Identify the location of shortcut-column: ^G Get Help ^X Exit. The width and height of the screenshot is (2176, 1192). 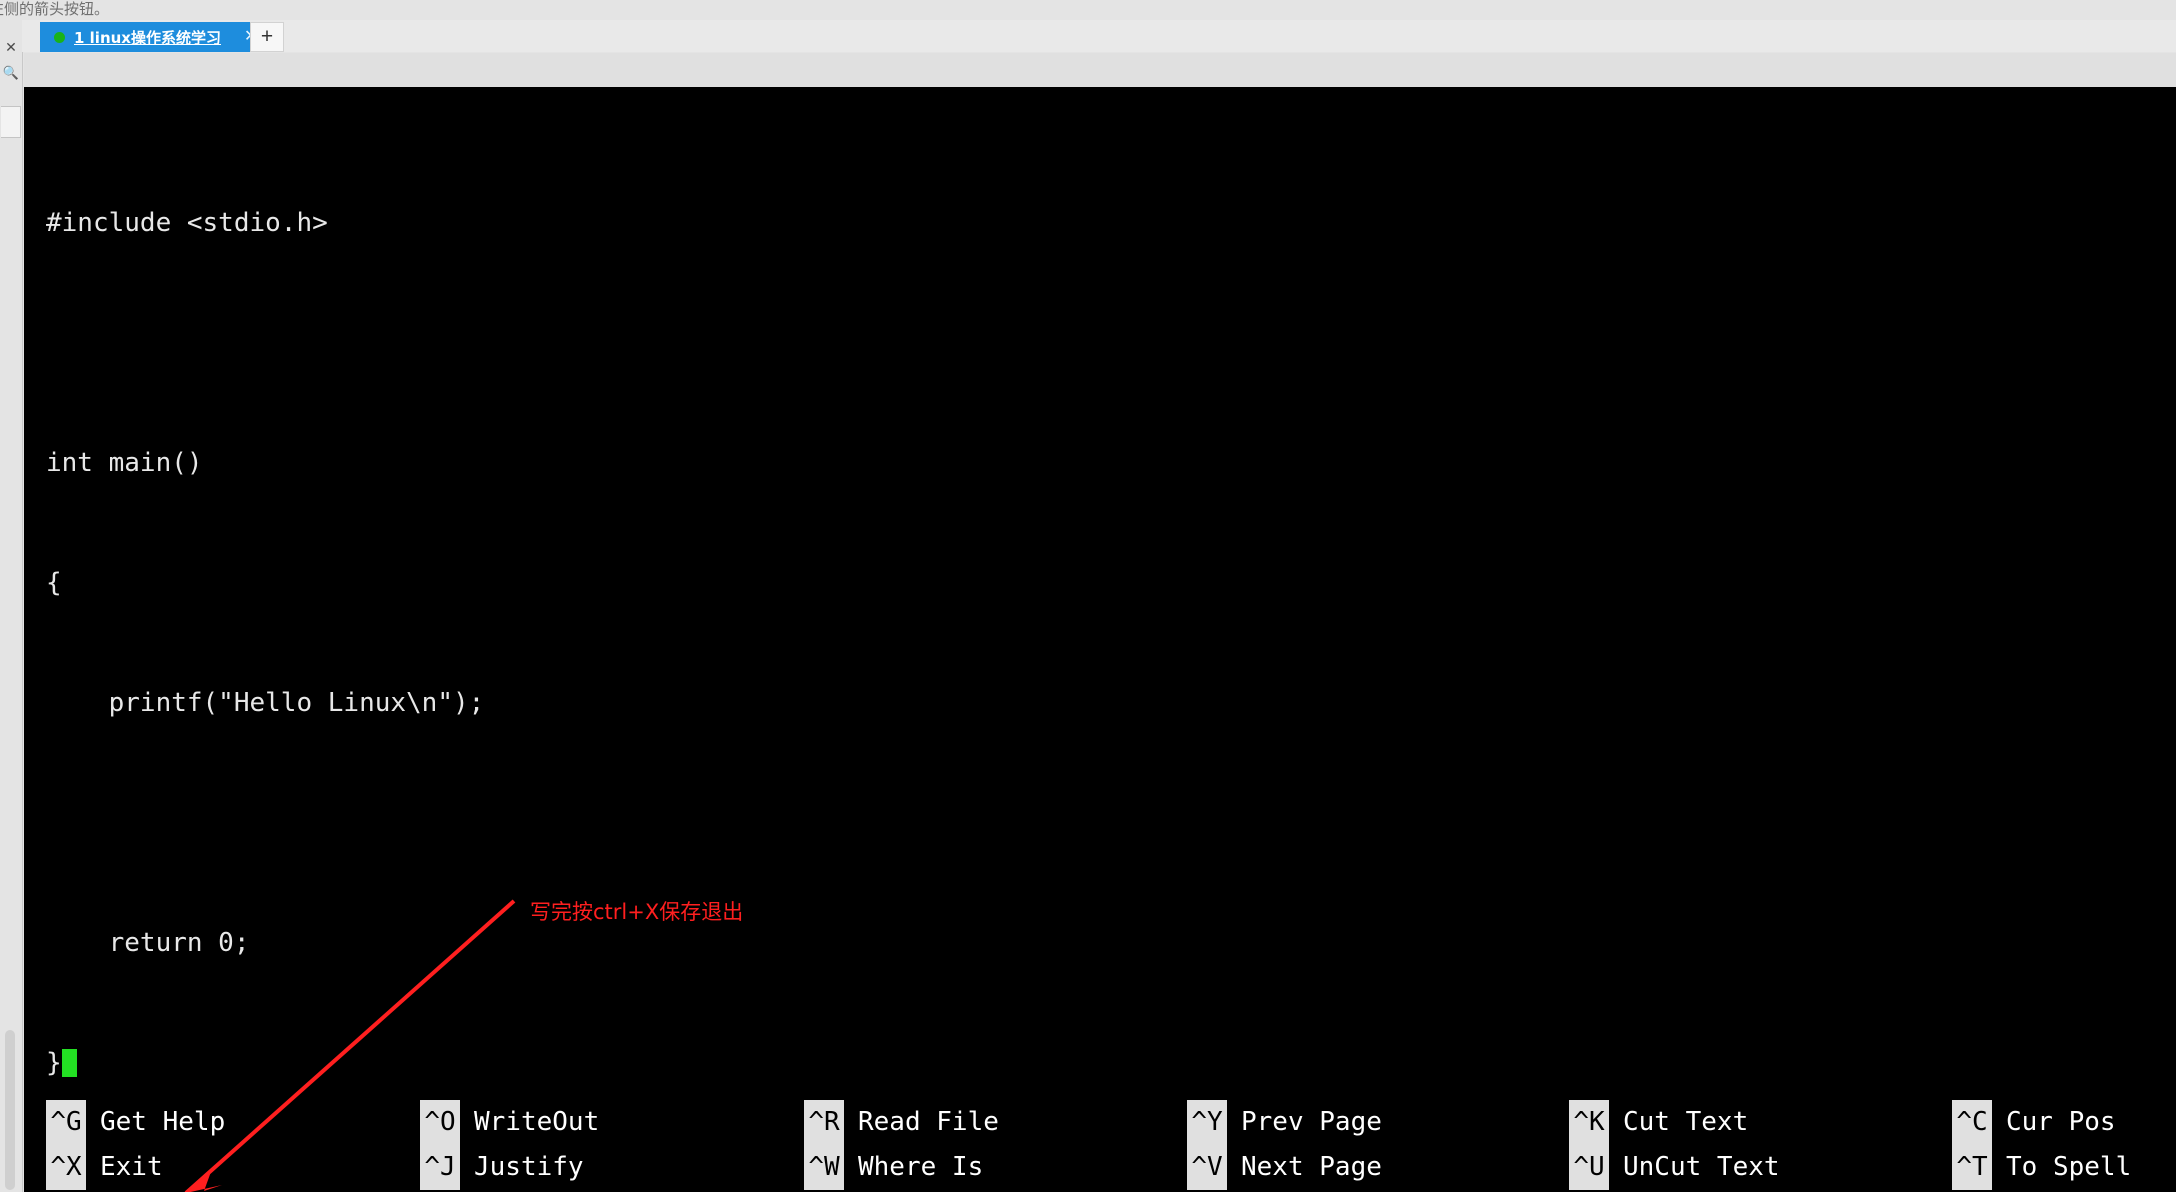
(135, 1145).